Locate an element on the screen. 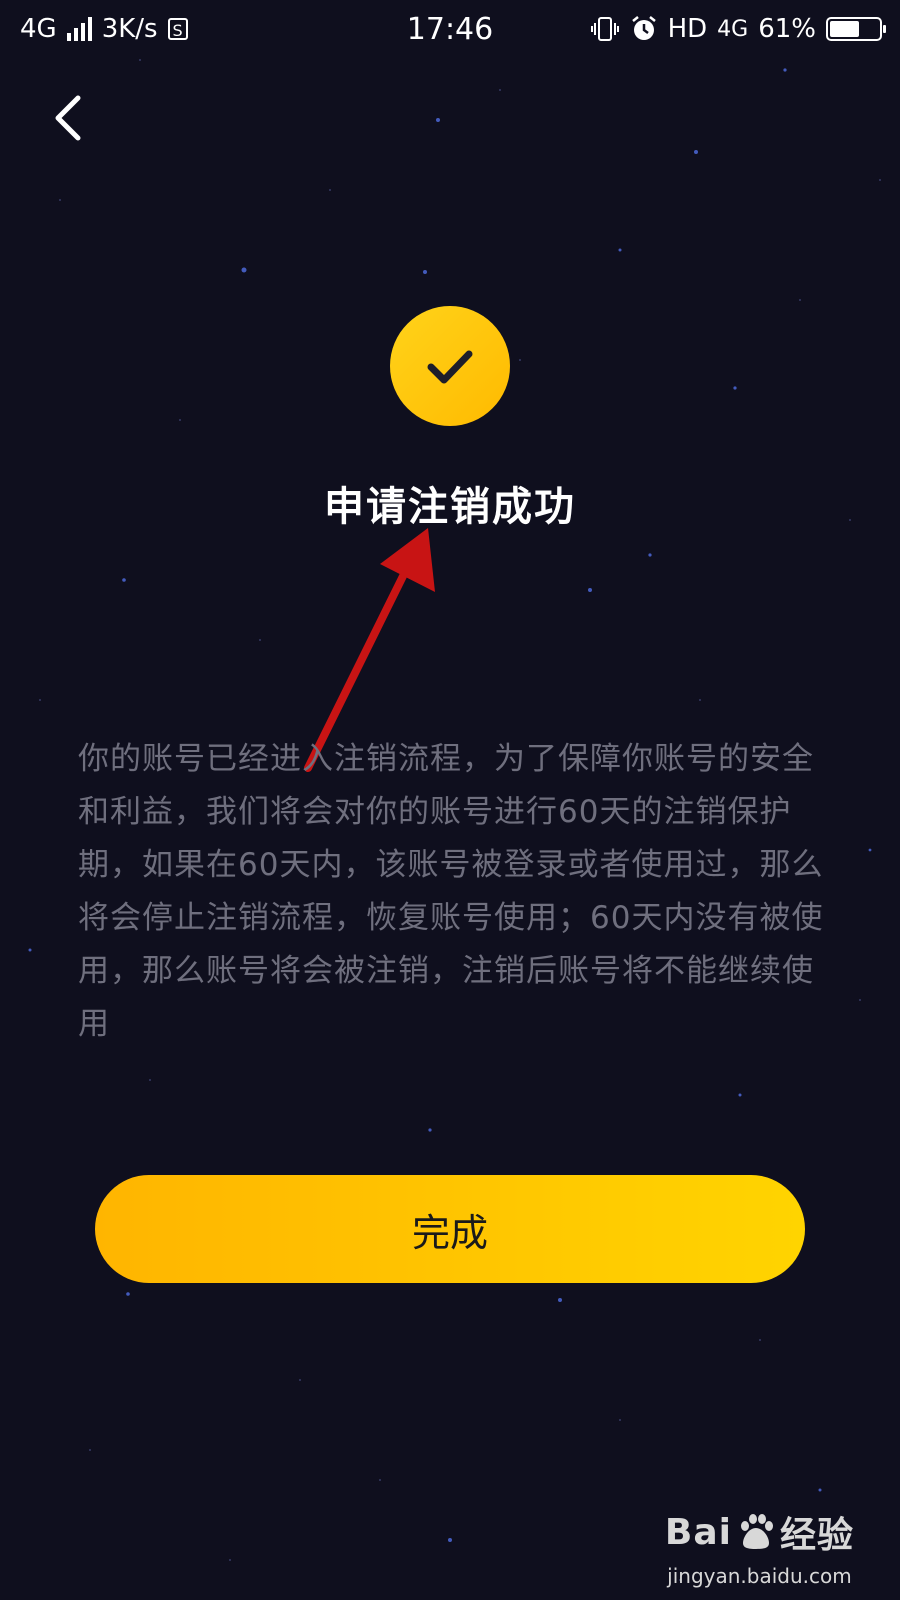 The image size is (900, 1600). battery-fill is located at coordinates (844, 29).